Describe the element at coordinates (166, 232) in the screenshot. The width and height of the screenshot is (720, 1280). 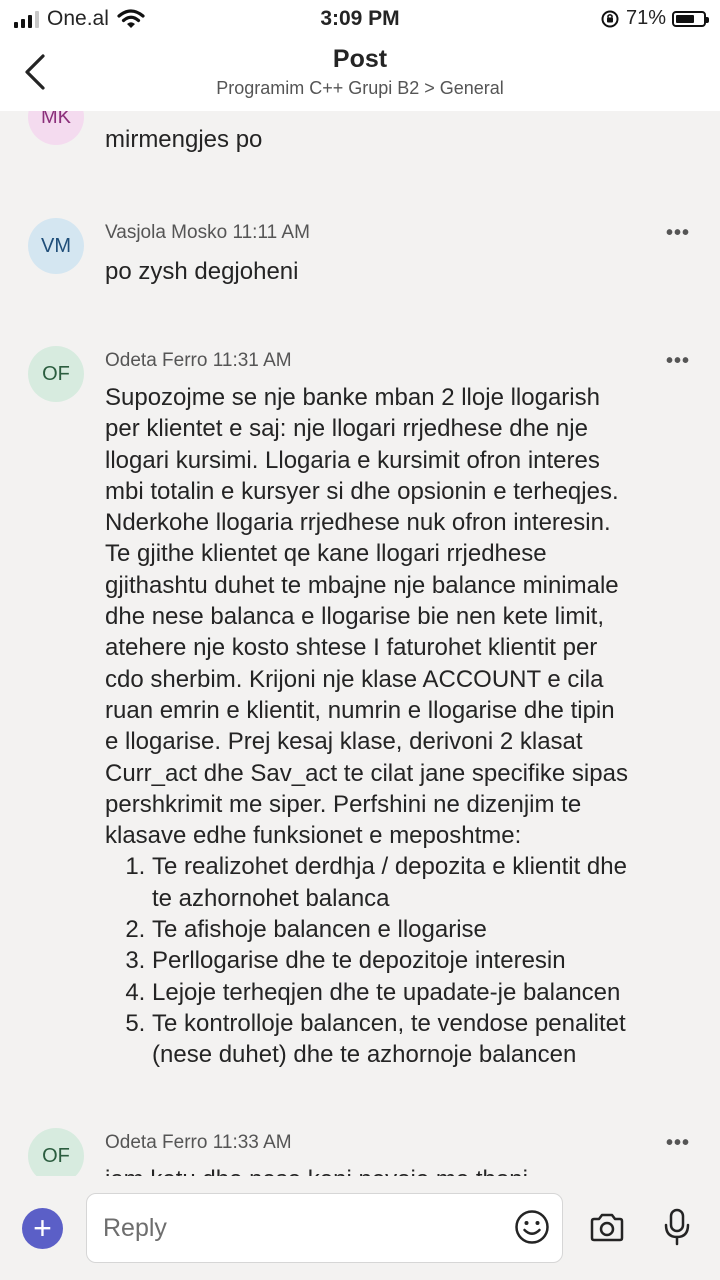
I see `author-name: Vasjola Mosko` at that location.